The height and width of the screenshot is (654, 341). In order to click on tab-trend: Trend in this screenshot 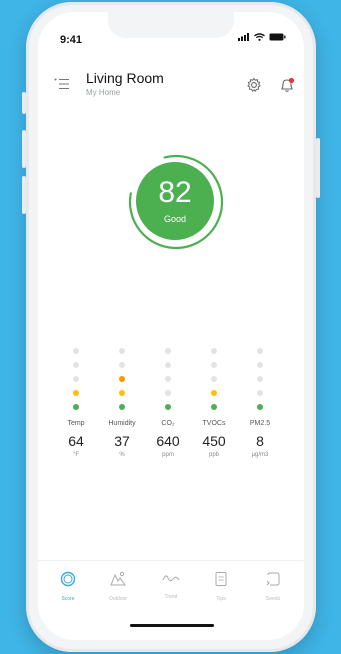, I will do `click(171, 585)`.